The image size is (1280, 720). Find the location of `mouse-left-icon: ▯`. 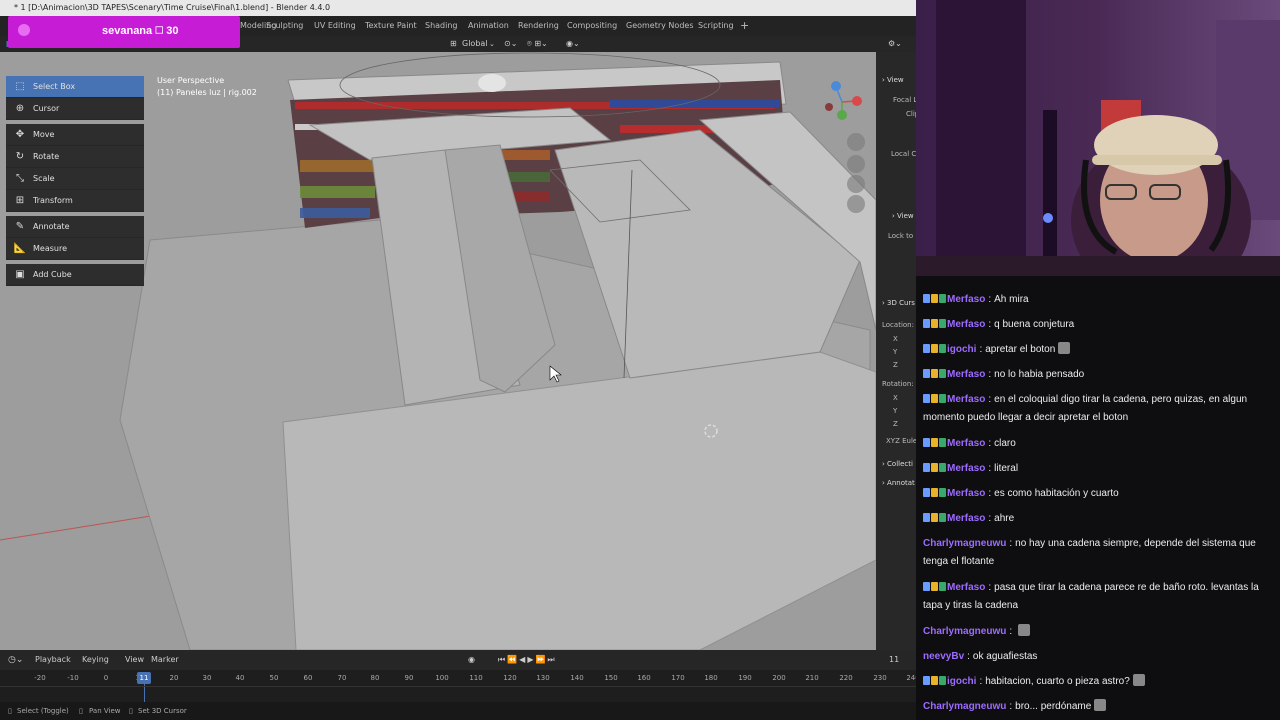

mouse-left-icon: ▯ is located at coordinates (10, 711).